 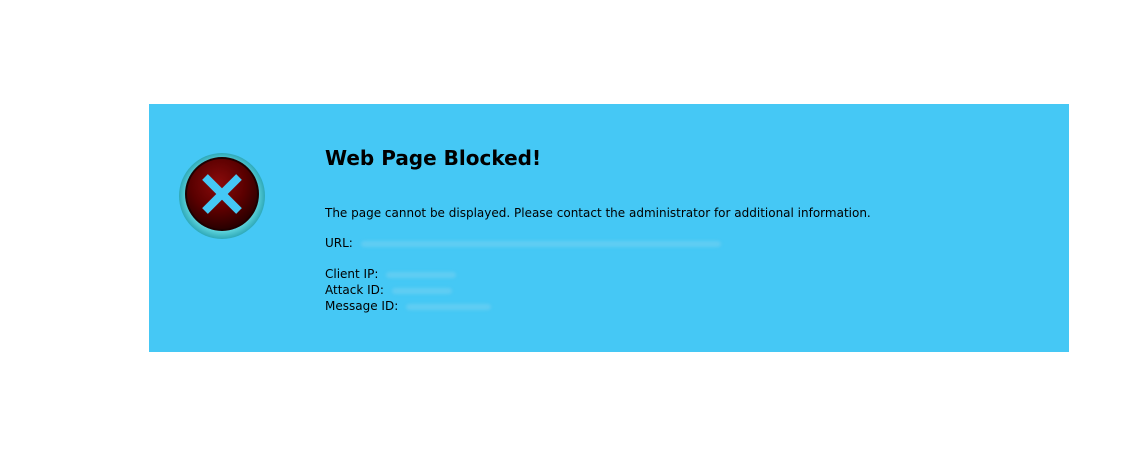 I want to click on attack-id-label: Attack ID:, so click(x=354, y=290).